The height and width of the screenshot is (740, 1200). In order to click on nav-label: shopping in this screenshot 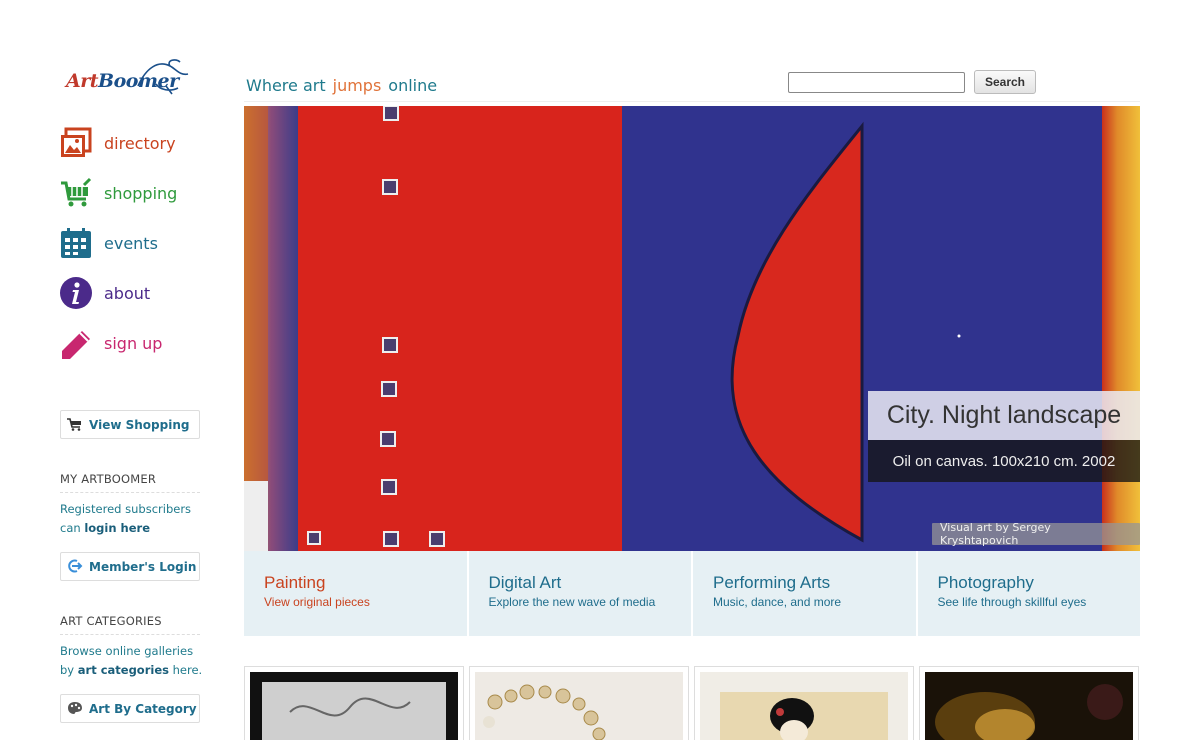, I will do `click(141, 193)`.